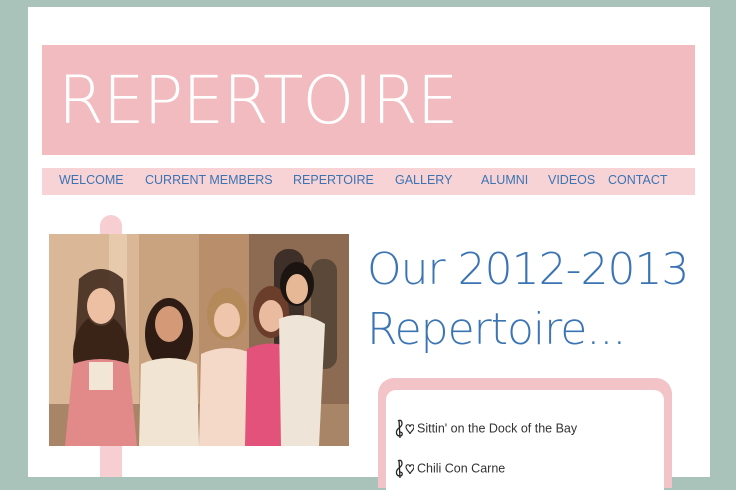 The width and height of the screenshot is (736, 490). What do you see at coordinates (91, 180) in the screenshot?
I see `nav-item-welcome: WELCOME` at bounding box center [91, 180].